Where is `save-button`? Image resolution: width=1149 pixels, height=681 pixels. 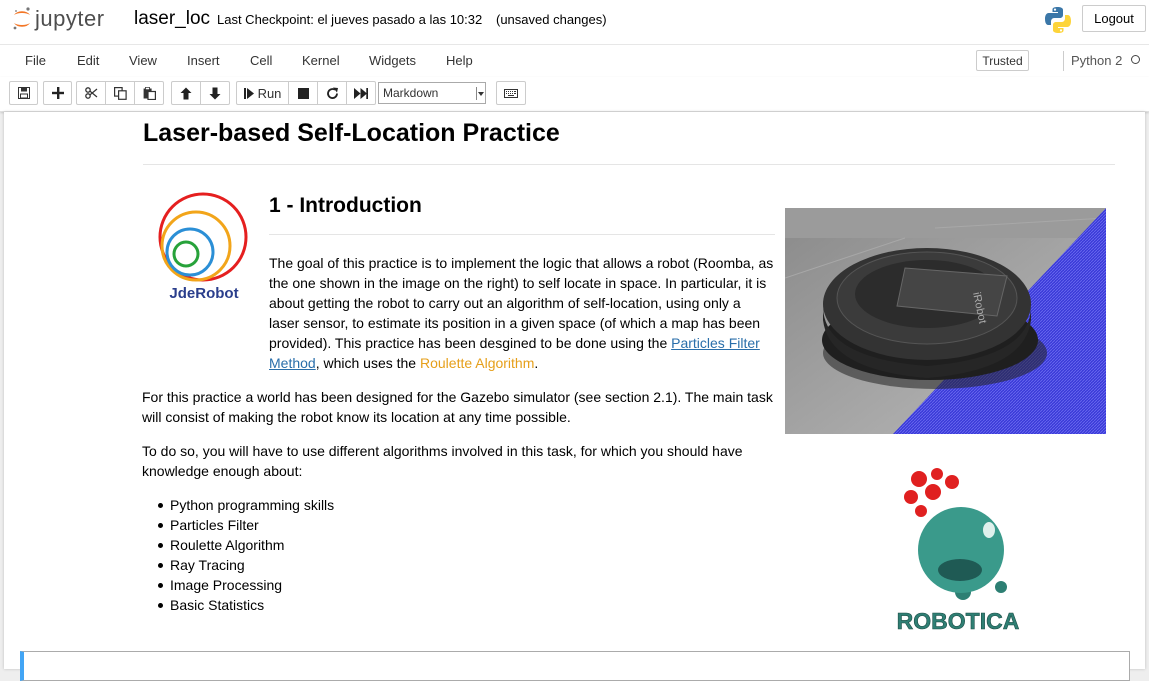
save-button is located at coordinates (23, 93).